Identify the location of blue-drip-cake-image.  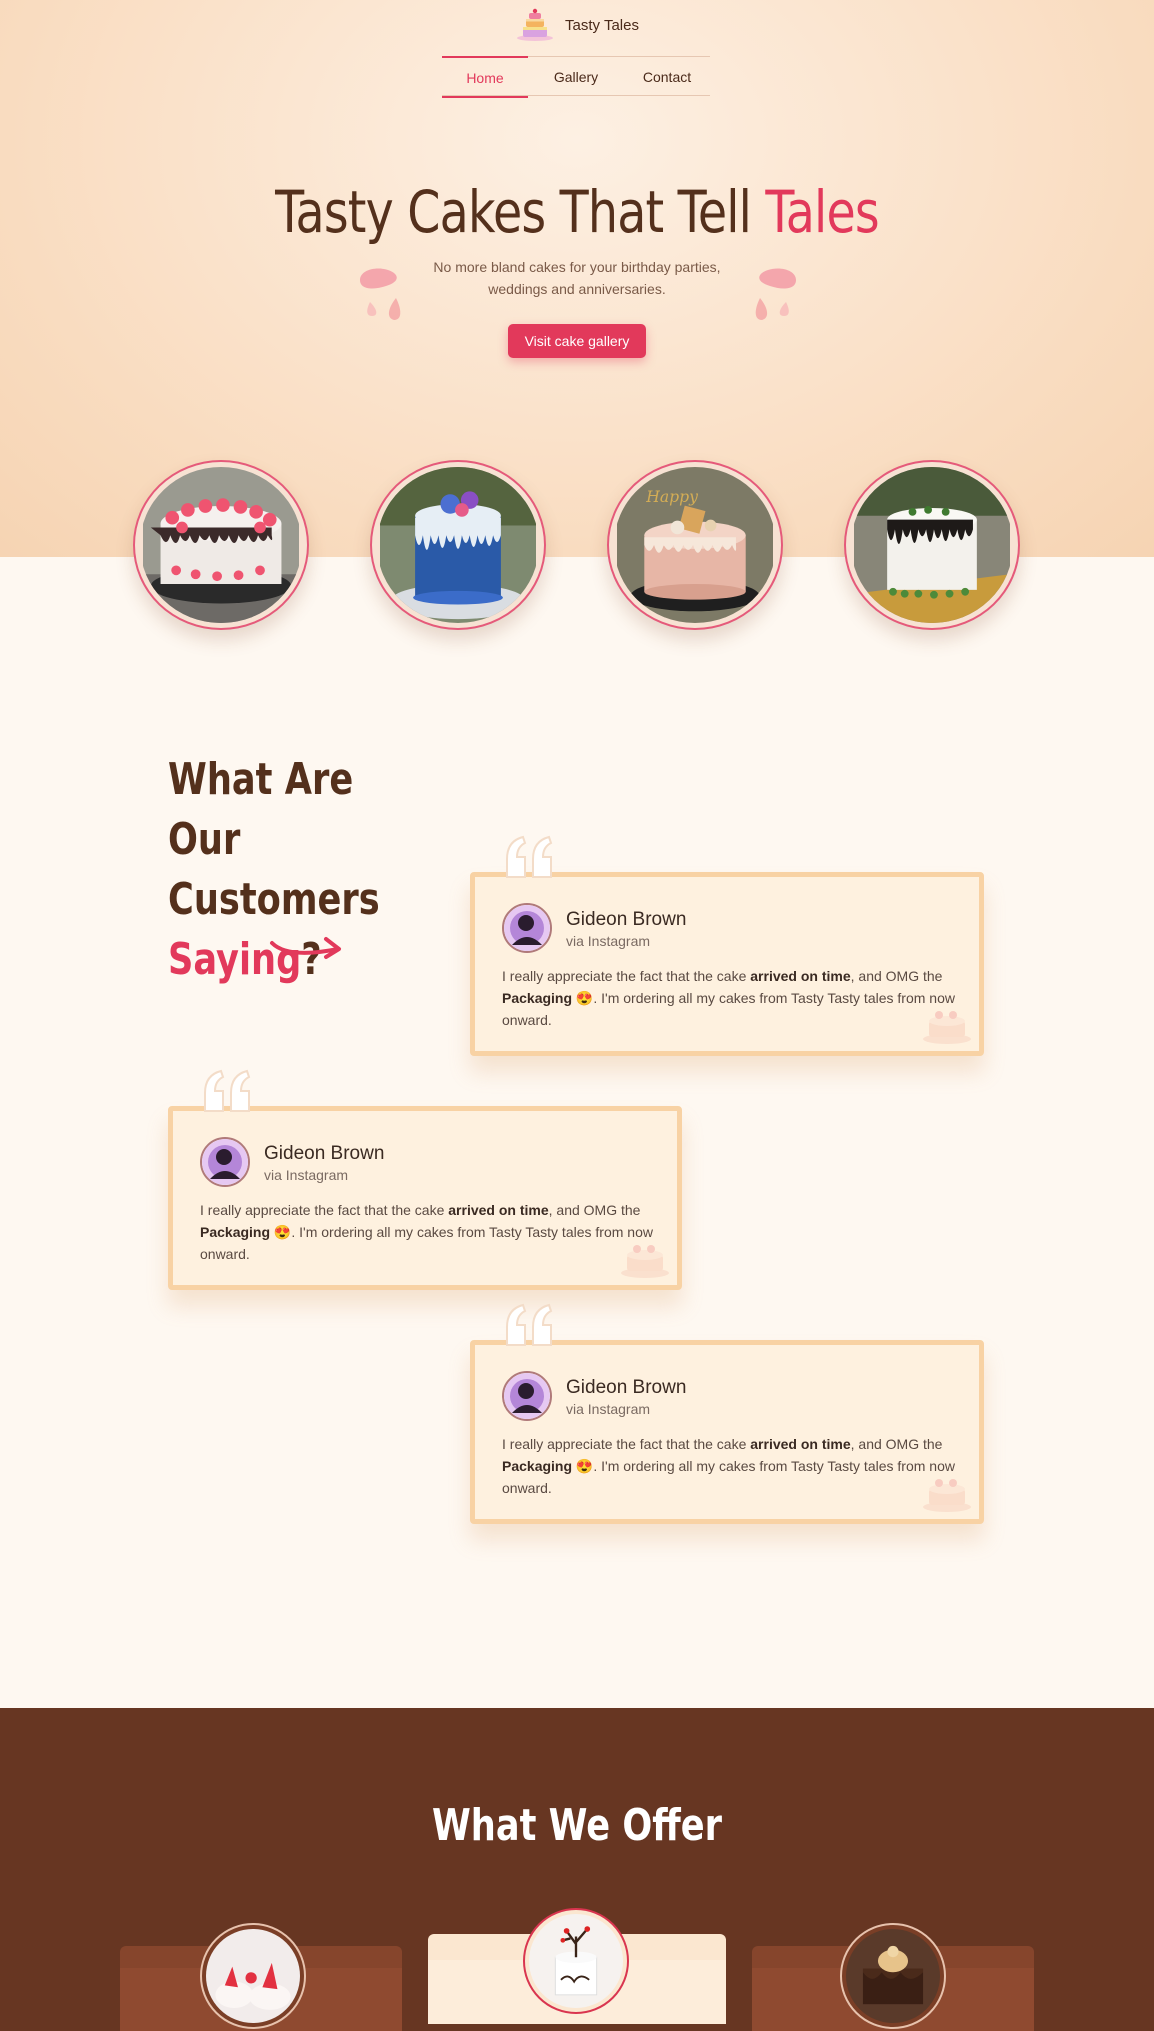
(458, 545).